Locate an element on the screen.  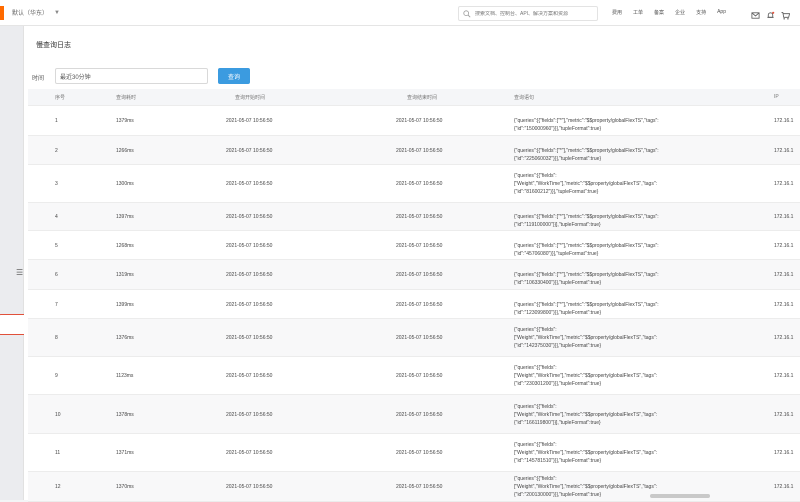
row-index: 5 is located at coordinates (56, 246).